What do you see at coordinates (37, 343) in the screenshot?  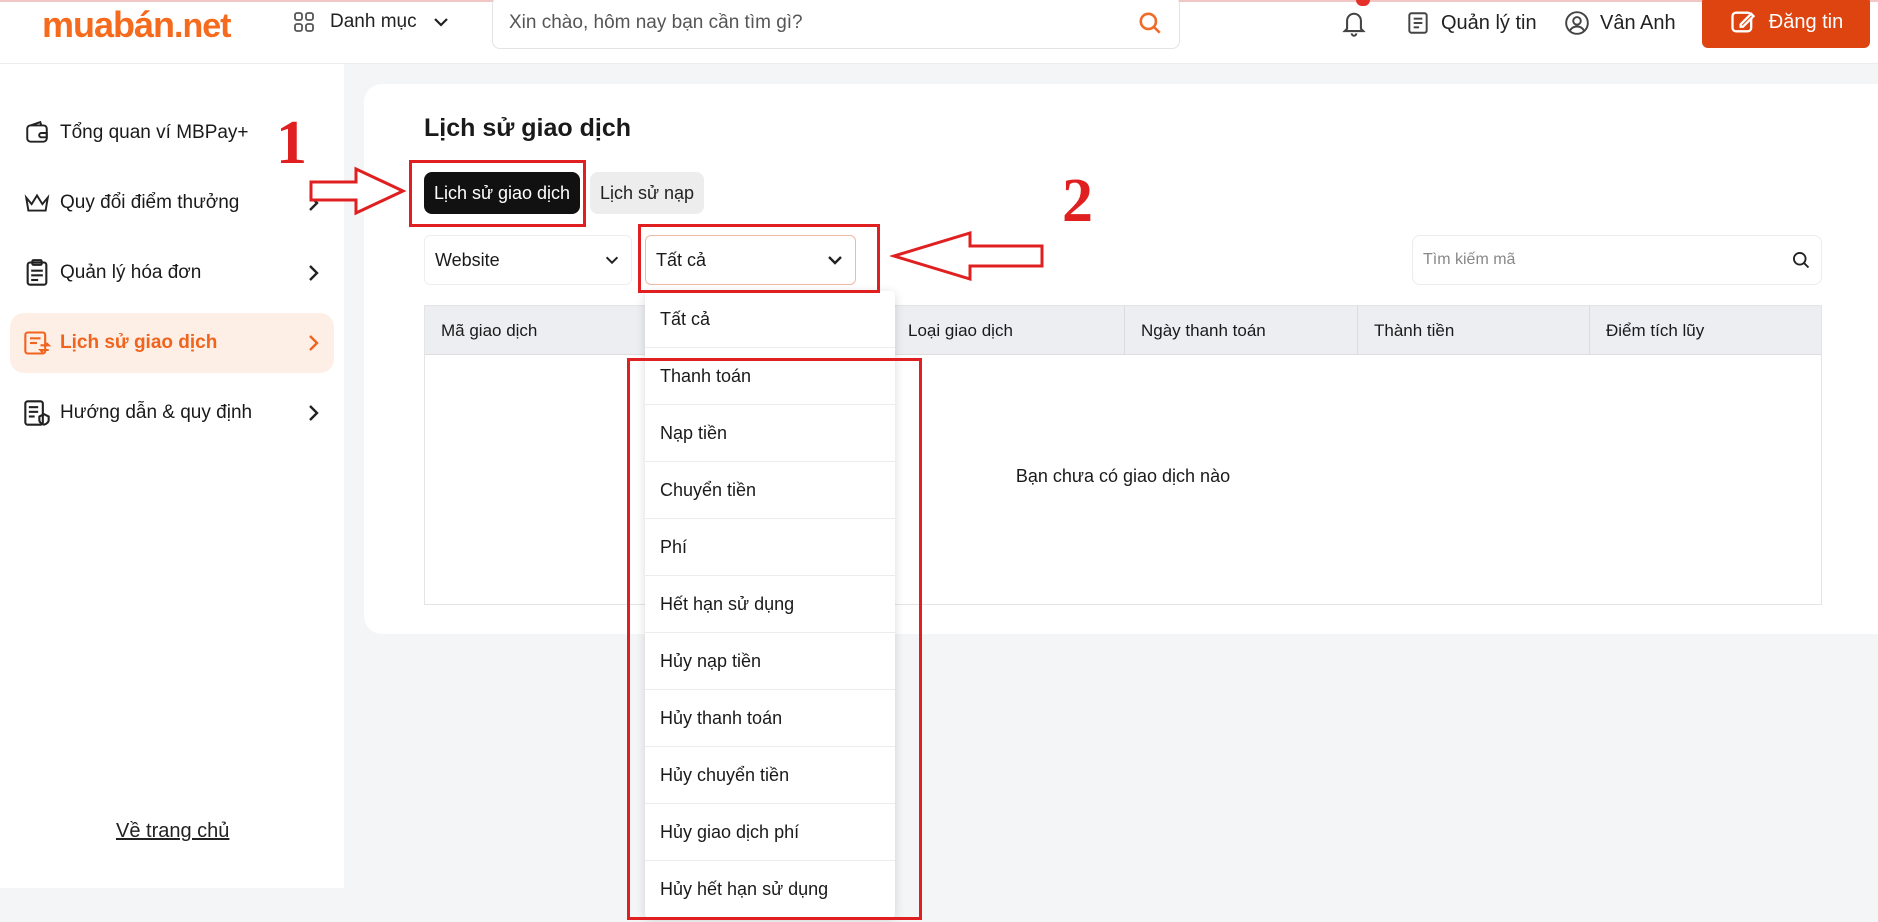 I see `history-icon` at bounding box center [37, 343].